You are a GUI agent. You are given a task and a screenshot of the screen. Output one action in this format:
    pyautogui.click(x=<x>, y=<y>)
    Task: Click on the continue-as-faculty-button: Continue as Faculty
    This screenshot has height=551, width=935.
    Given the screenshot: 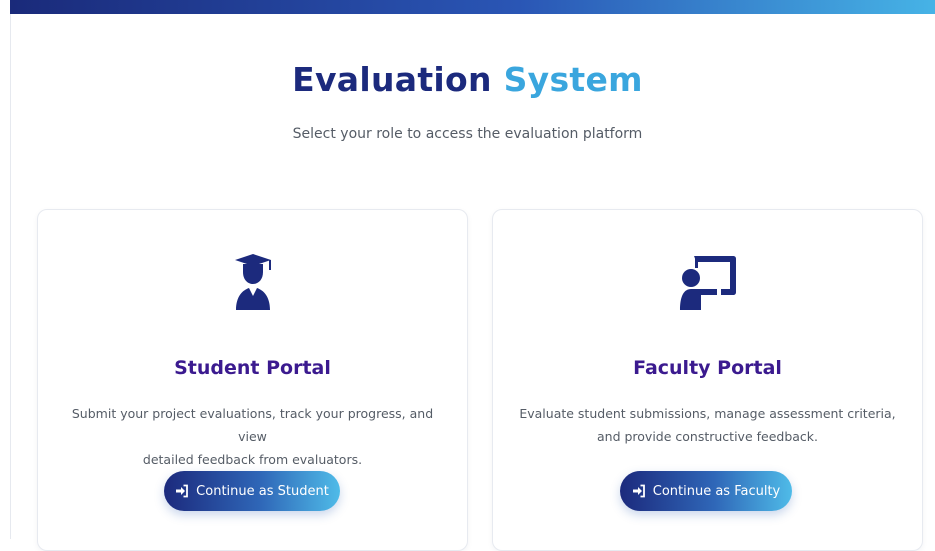 What is the action you would take?
    pyautogui.click(x=706, y=491)
    